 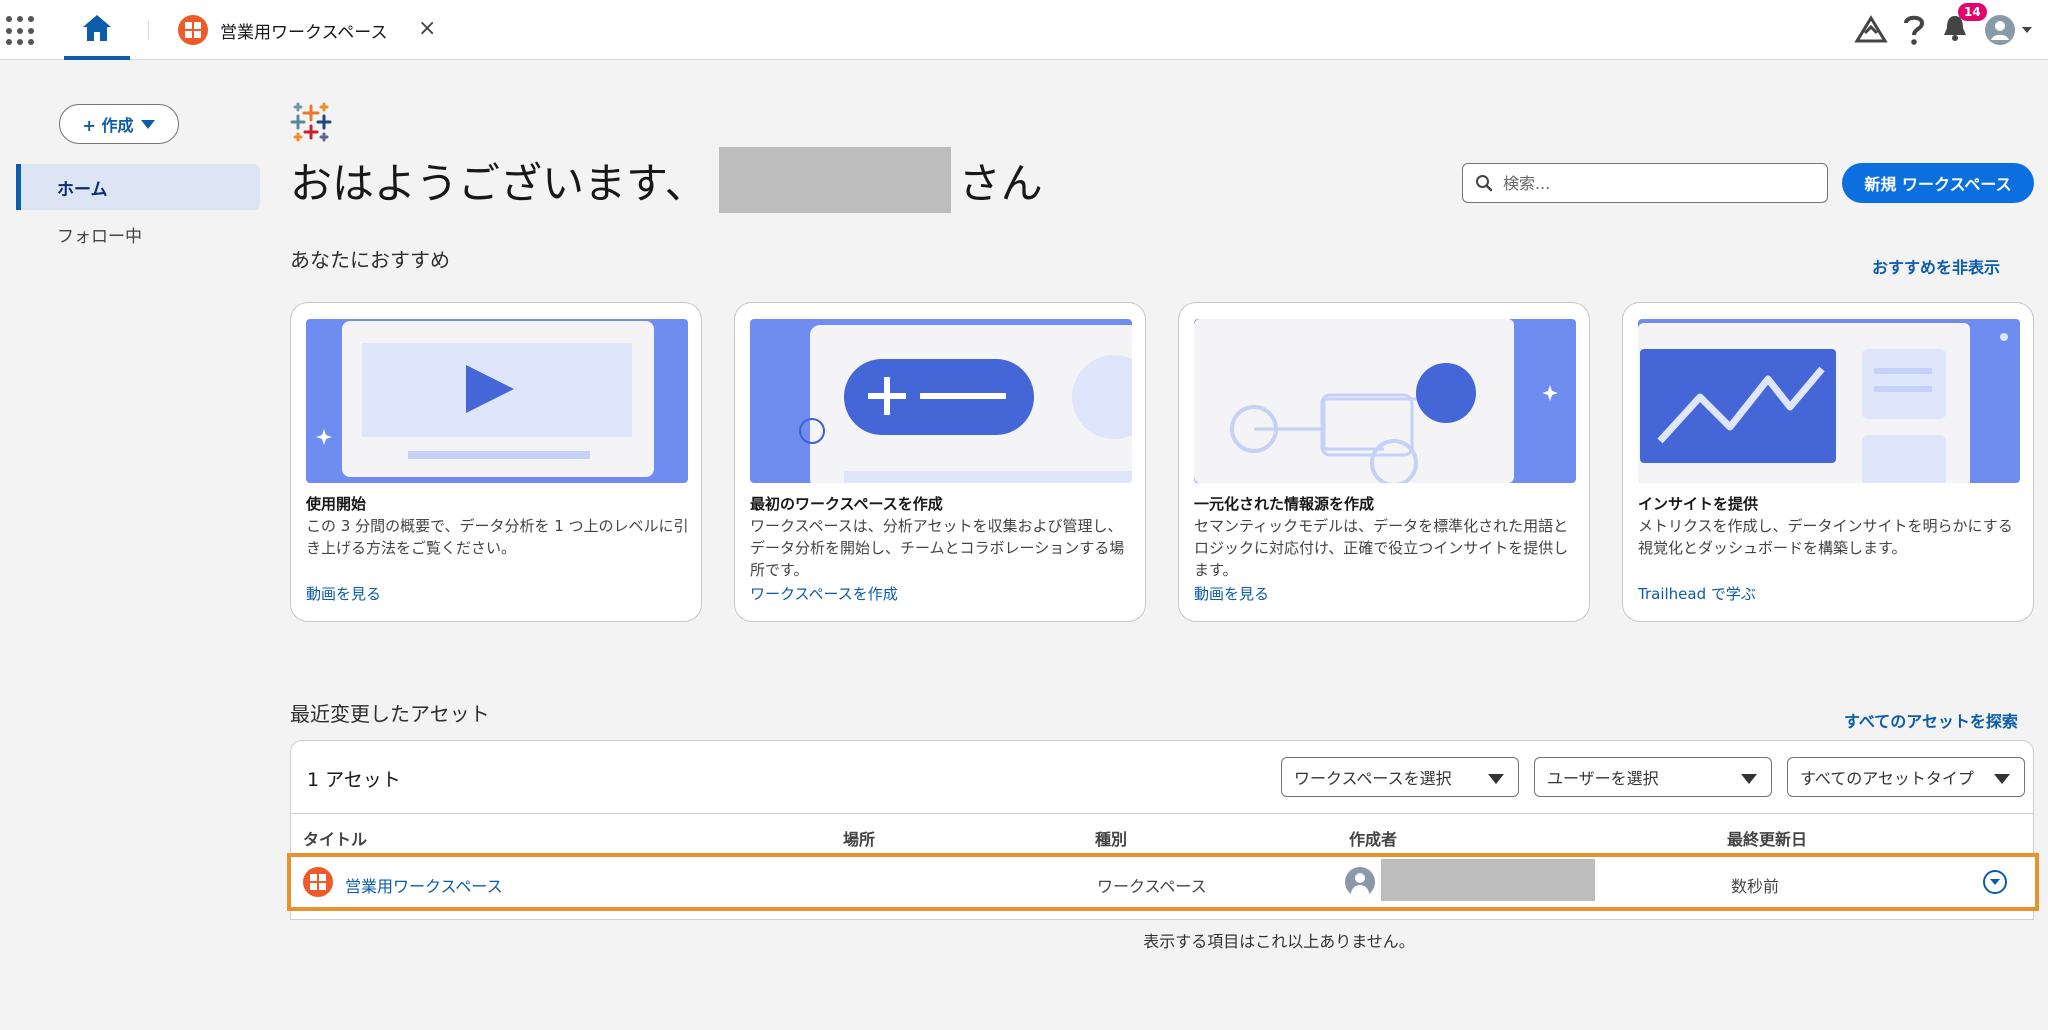 What do you see at coordinates (1938, 183) in the screenshot?
I see `new-workspace-button: 新規 ワークスペース` at bounding box center [1938, 183].